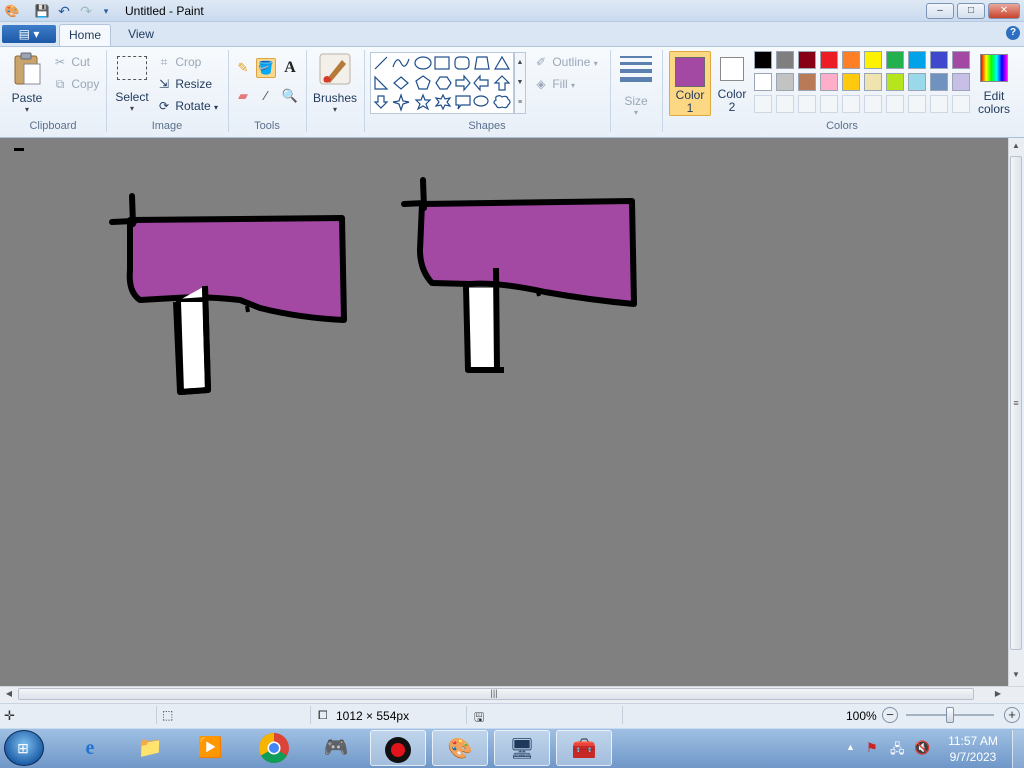 This screenshot has height=768, width=1024. I want to click on file-menu-button: ▤ ▾, so click(29, 34).